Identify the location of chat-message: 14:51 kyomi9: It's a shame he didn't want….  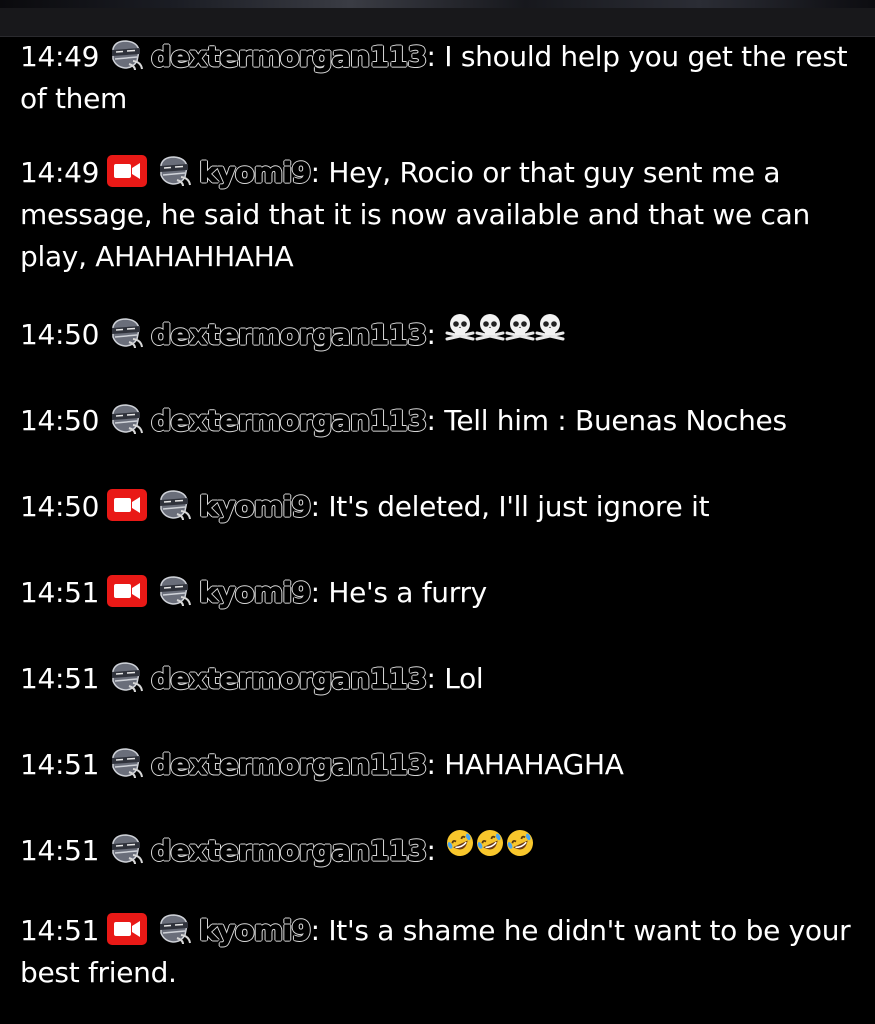
(440, 952).